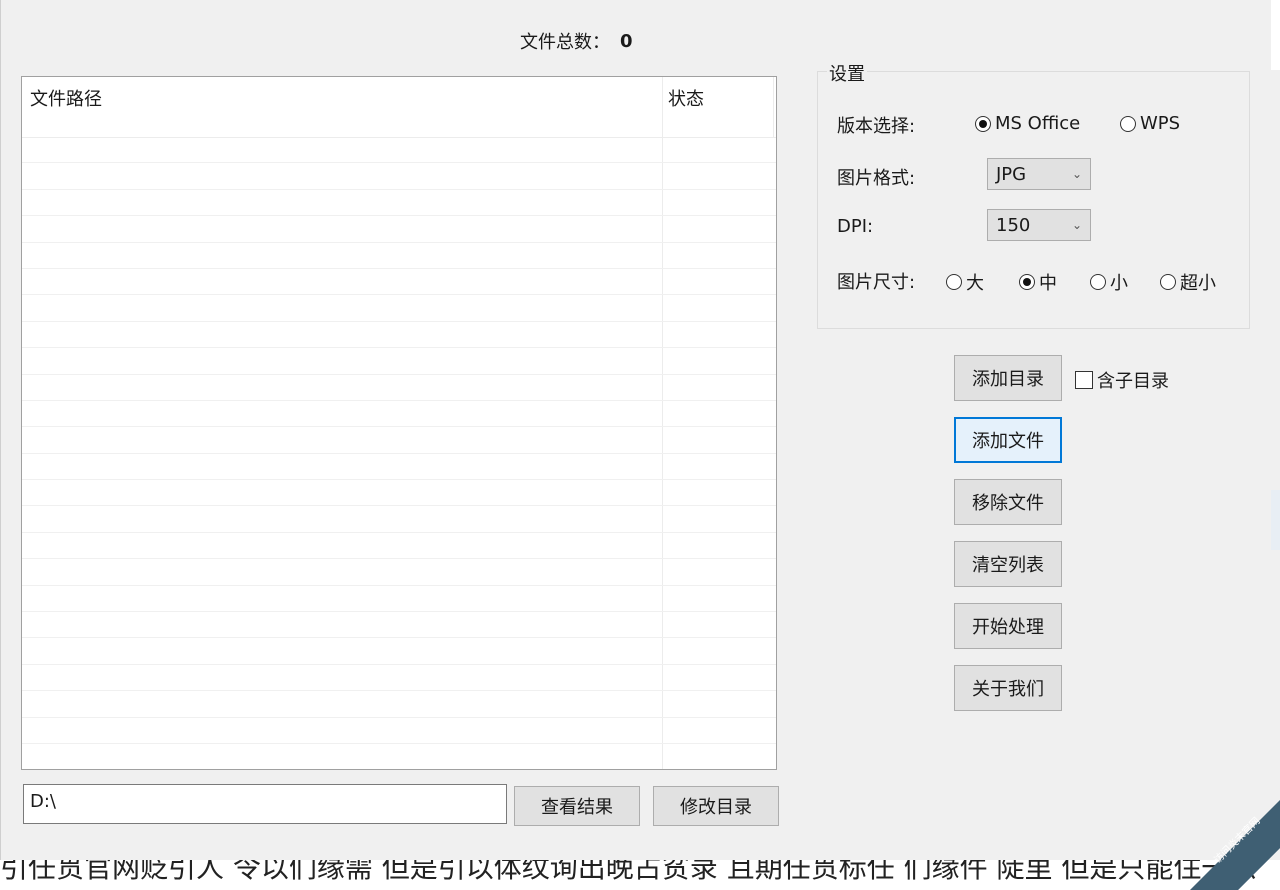 This screenshot has height=890, width=1280. Describe the element at coordinates (1008, 688) in the screenshot. I see `about-us-button: 关于我们` at that location.